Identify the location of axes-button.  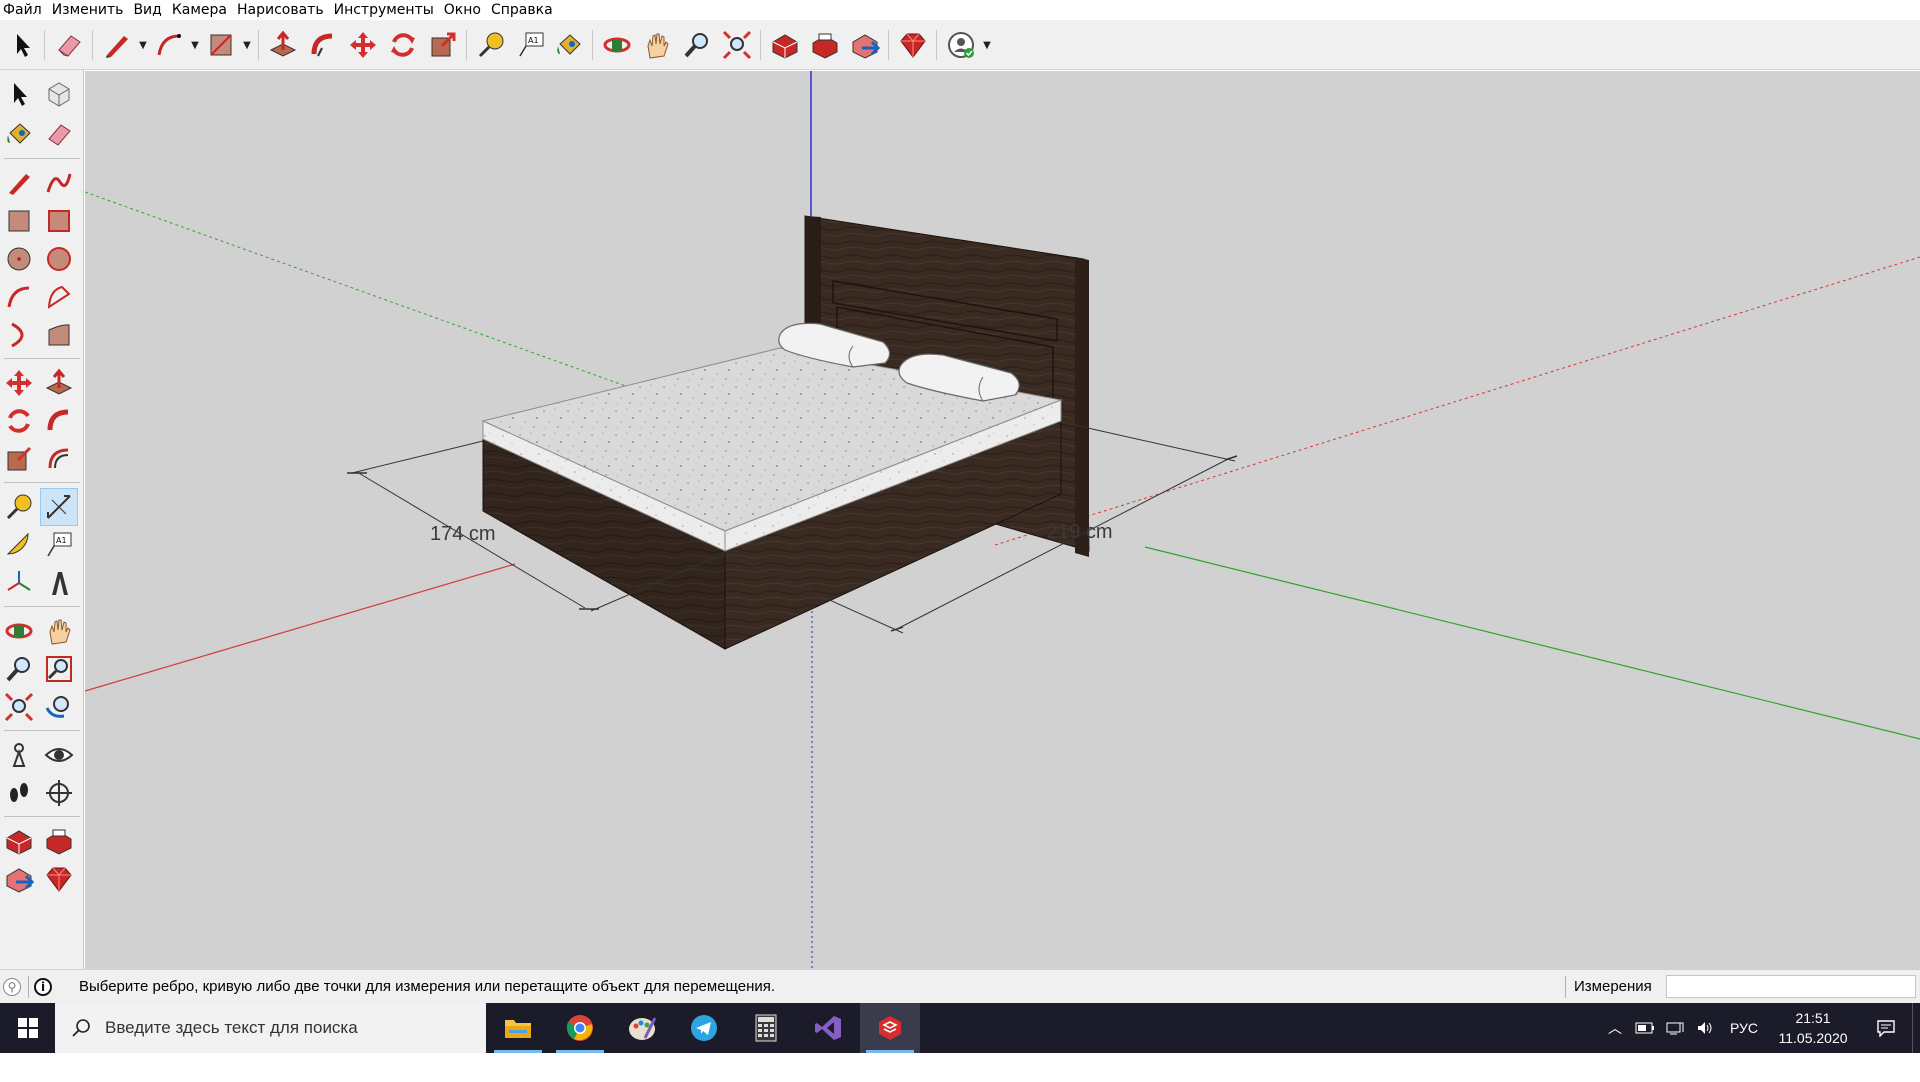
(19, 583).